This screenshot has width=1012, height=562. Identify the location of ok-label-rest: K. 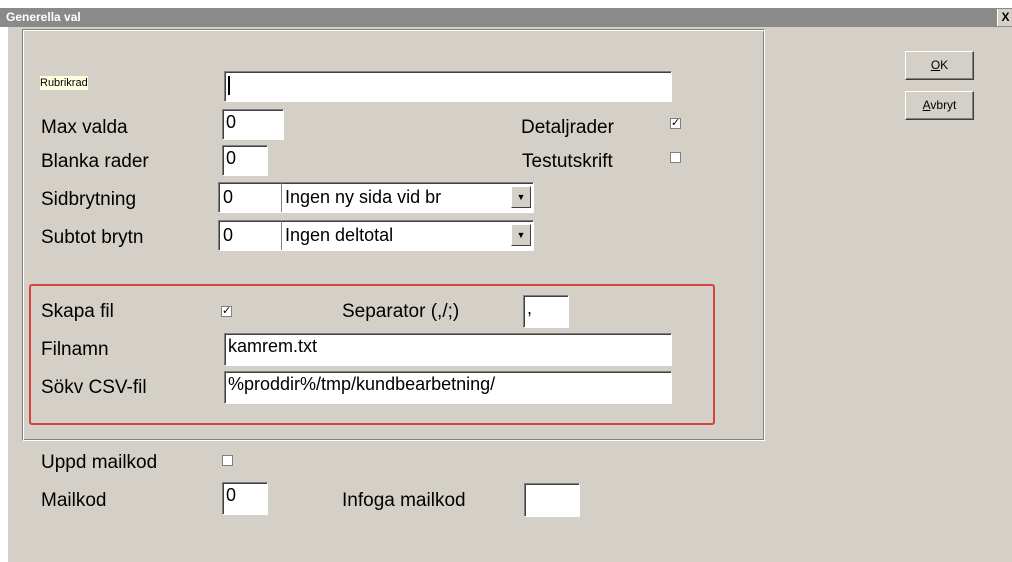
(944, 65).